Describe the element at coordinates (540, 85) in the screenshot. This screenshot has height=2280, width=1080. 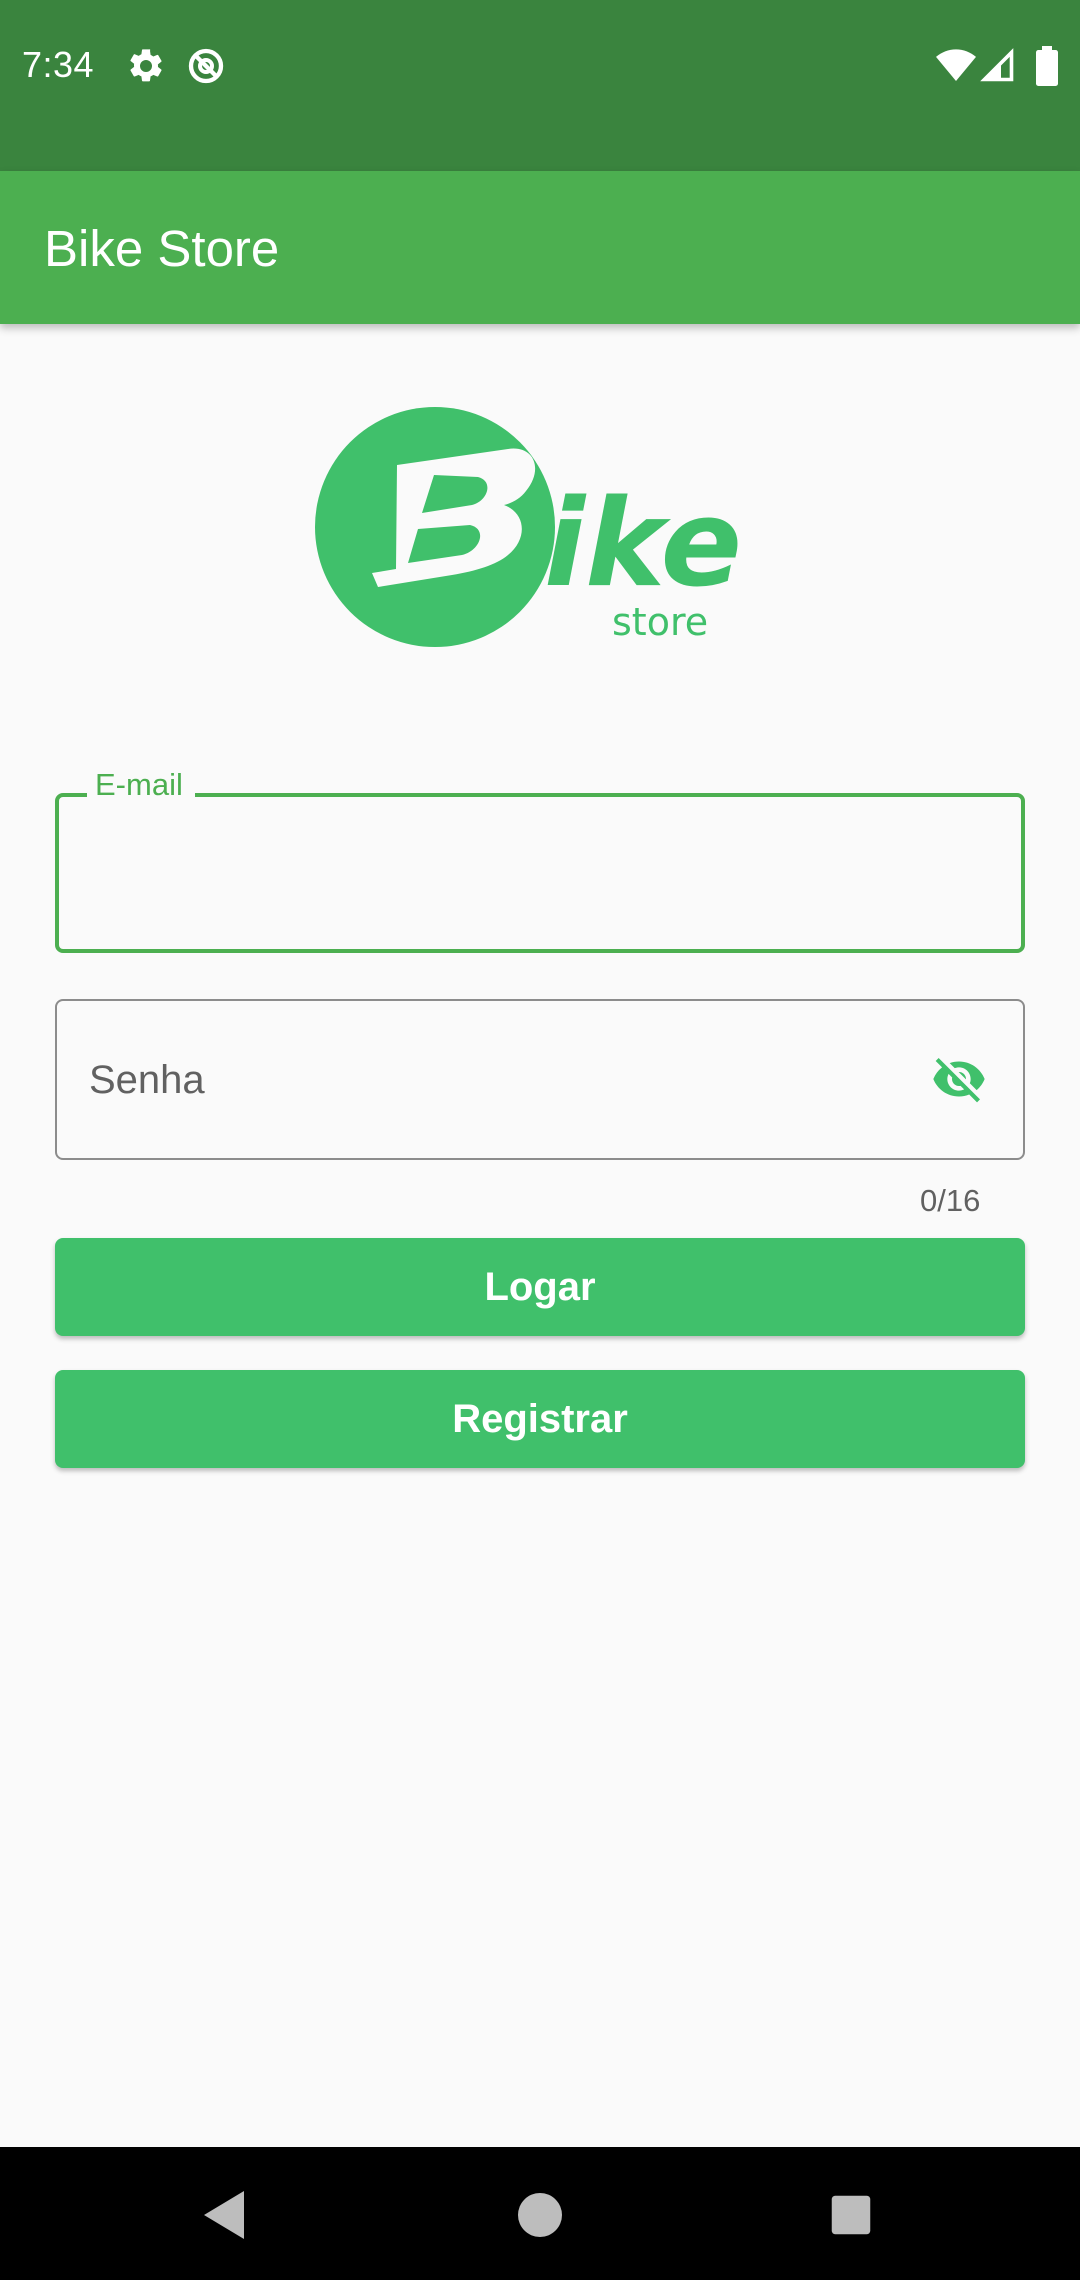
I see `status-bar: 7:34` at that location.